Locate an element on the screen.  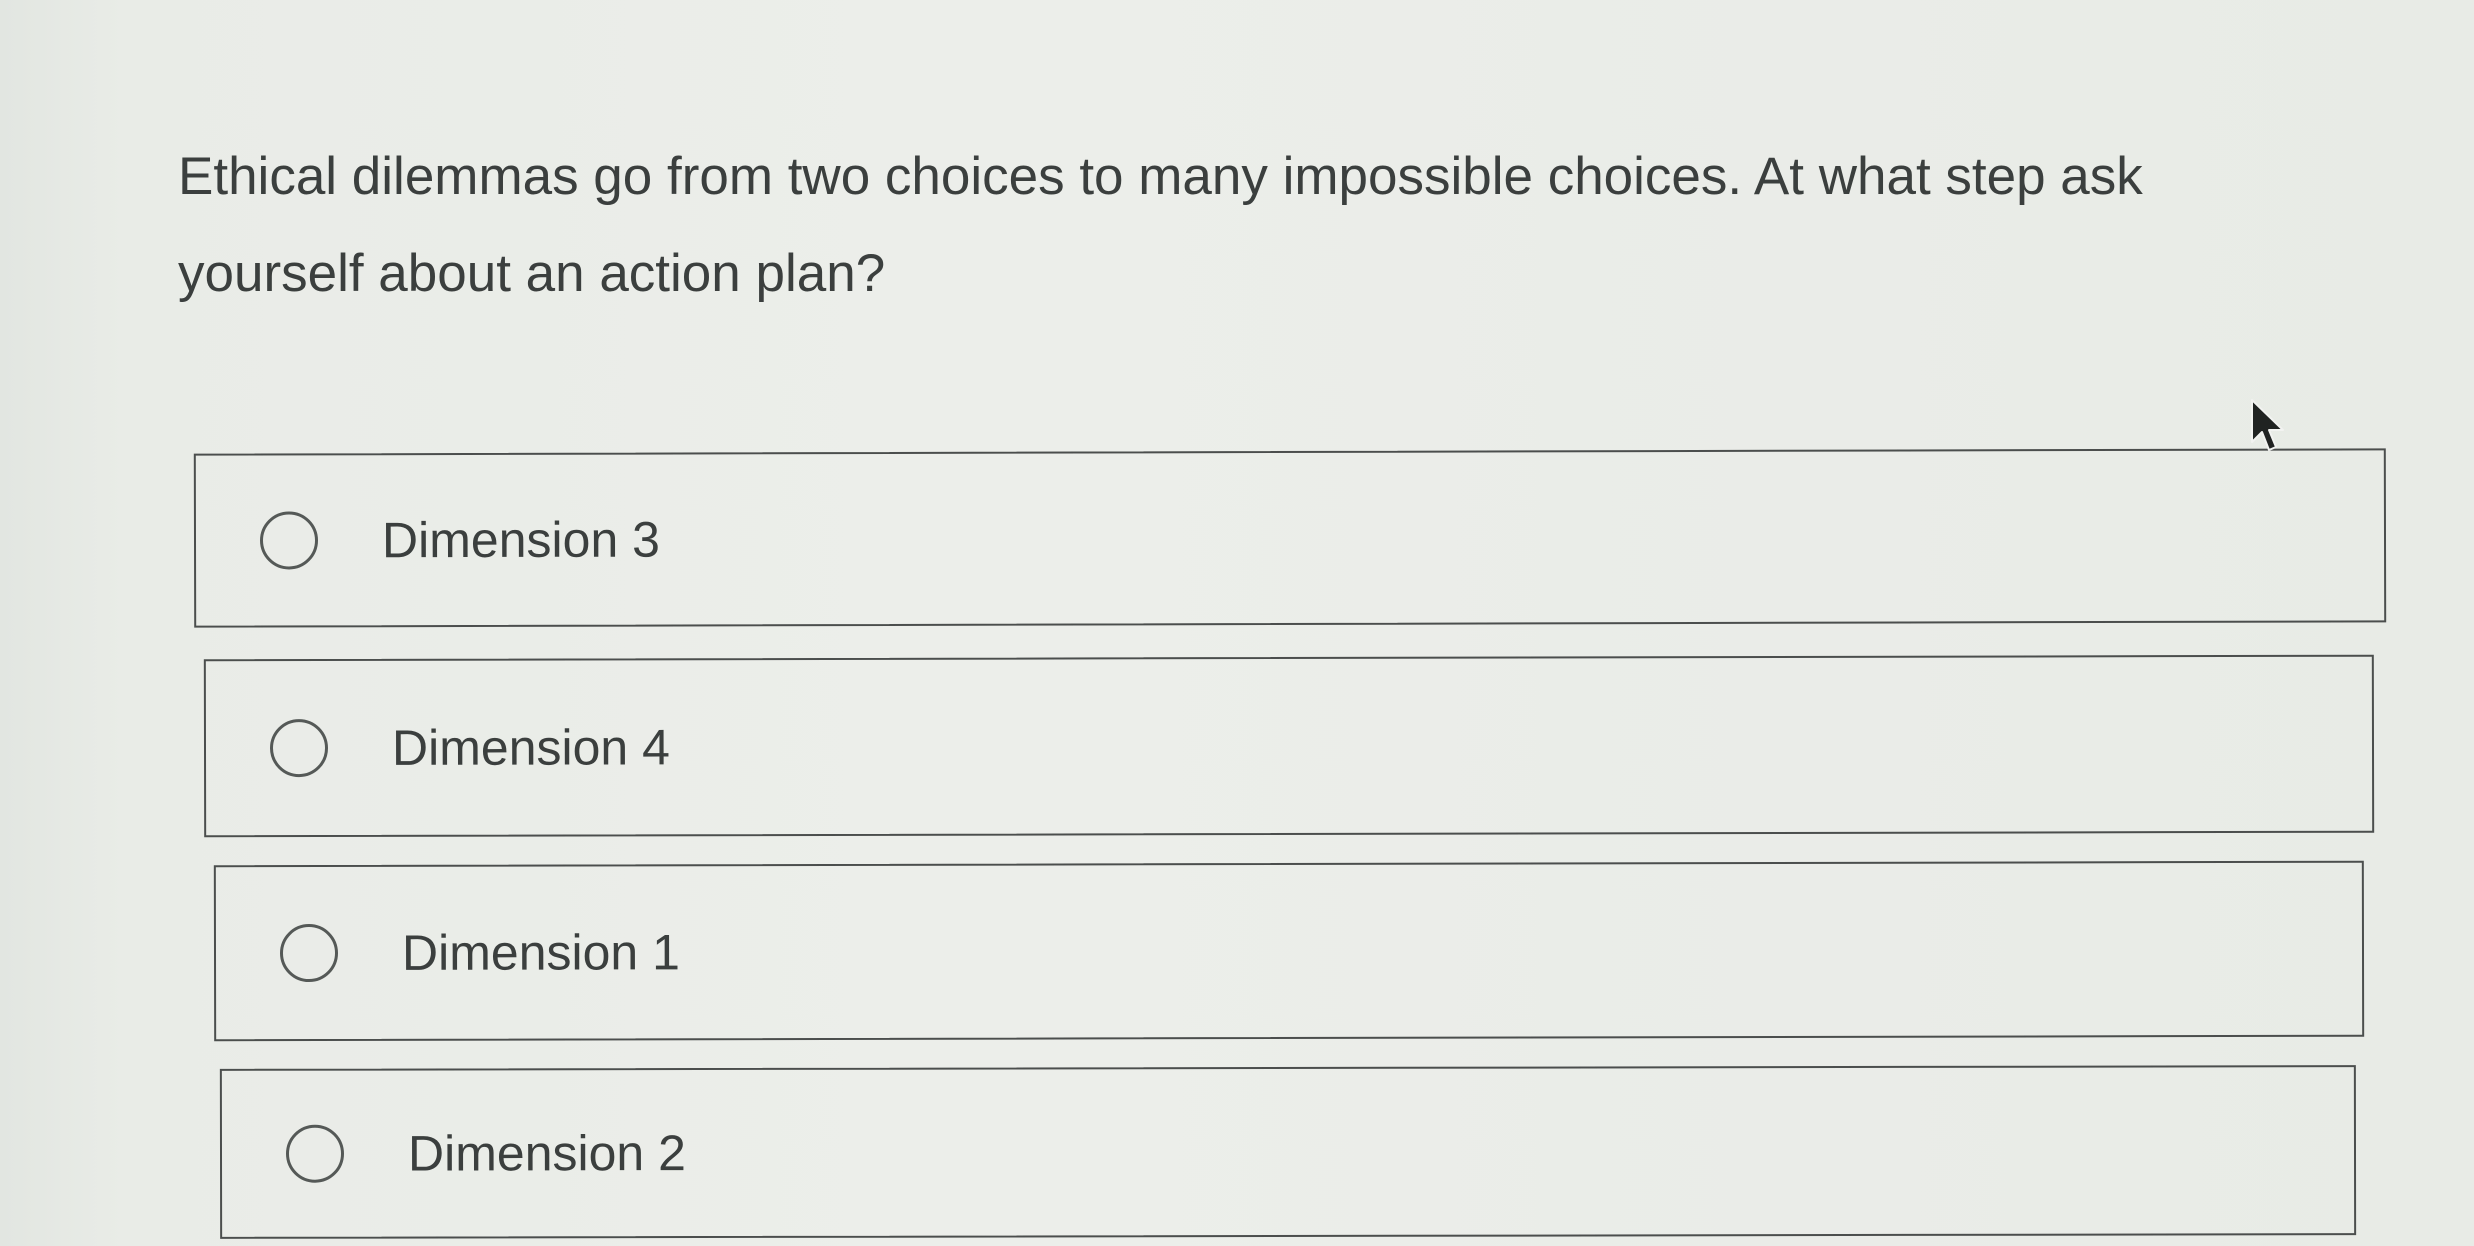
answer-option-dimension-3: Dimension 3 is located at coordinates (1290, 538).